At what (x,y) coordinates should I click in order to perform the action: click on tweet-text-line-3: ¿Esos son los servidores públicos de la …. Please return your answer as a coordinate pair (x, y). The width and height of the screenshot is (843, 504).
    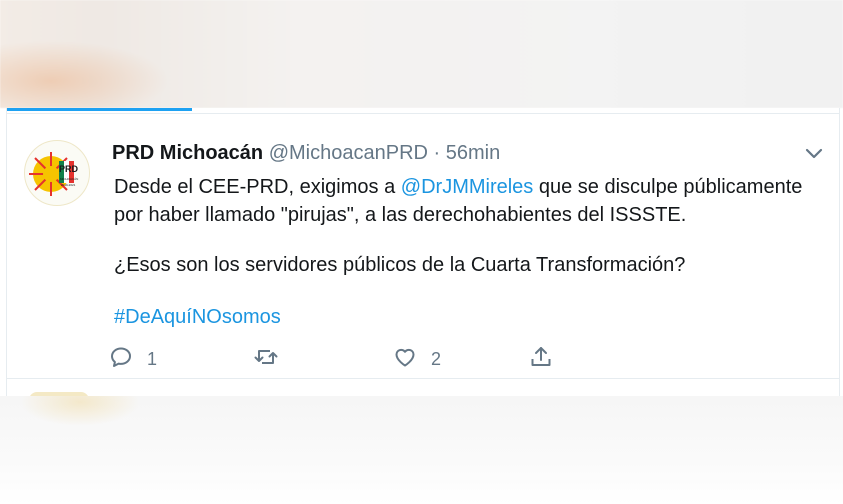
    Looking at the image, I should click on (400, 265).